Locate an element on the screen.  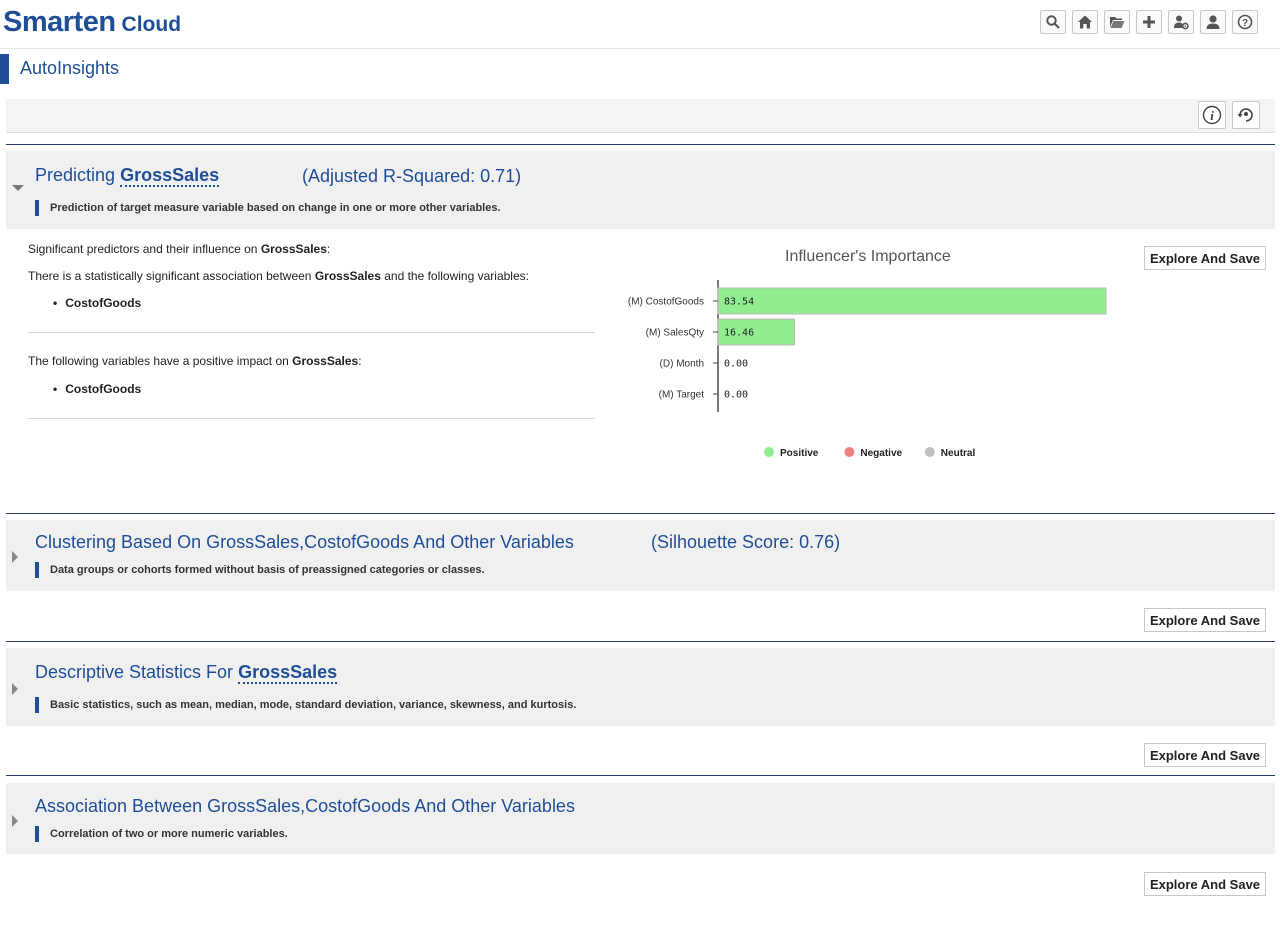
folder-open-icon is located at coordinates (1117, 22).